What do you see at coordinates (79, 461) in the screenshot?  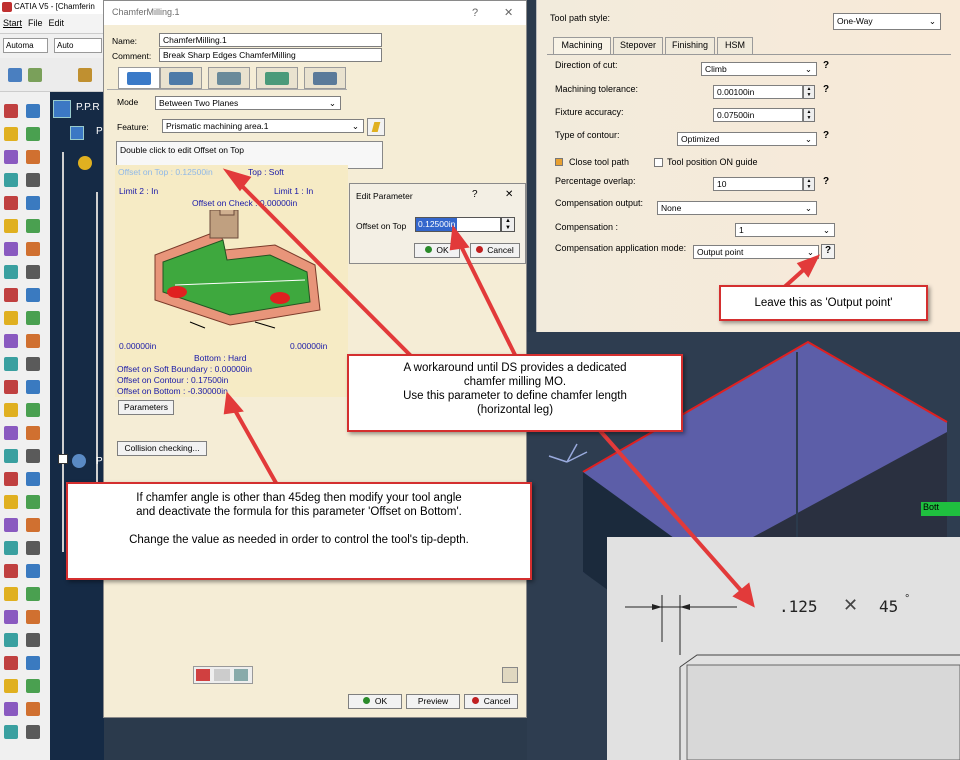 I see `product-node-icon` at bounding box center [79, 461].